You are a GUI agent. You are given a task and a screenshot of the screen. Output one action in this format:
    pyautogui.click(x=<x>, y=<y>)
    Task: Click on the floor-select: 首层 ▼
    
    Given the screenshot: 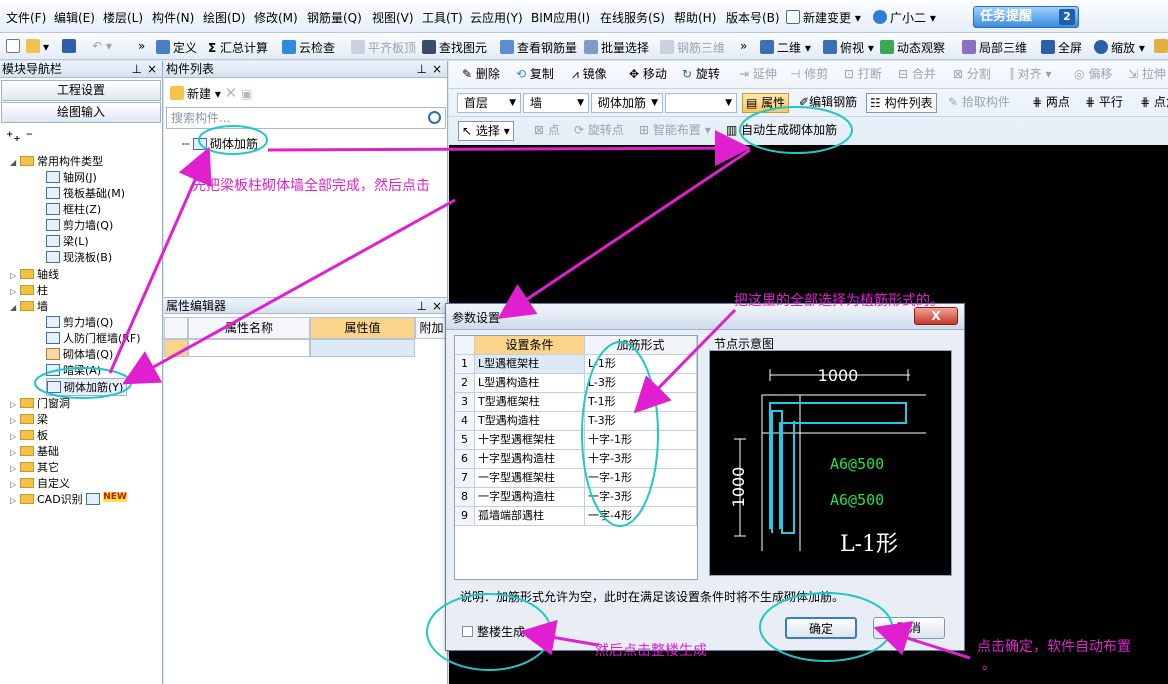 What is the action you would take?
    pyautogui.click(x=489, y=103)
    